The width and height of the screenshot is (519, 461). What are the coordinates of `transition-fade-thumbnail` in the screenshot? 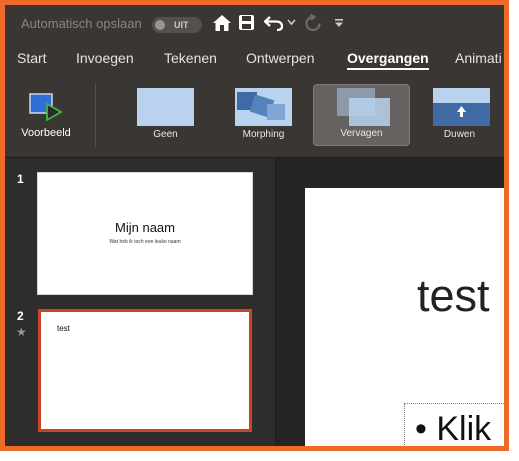 It's located at (363, 107).